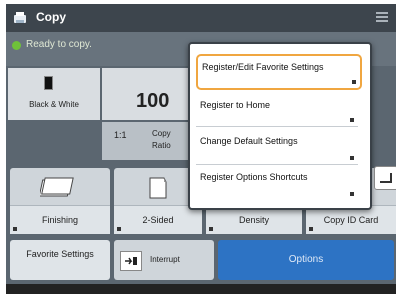 Image resolution: width=403 pixels, height=304 pixels. Describe the element at coordinates (60, 219) in the screenshot. I see `finishing-label: Finishing` at that location.